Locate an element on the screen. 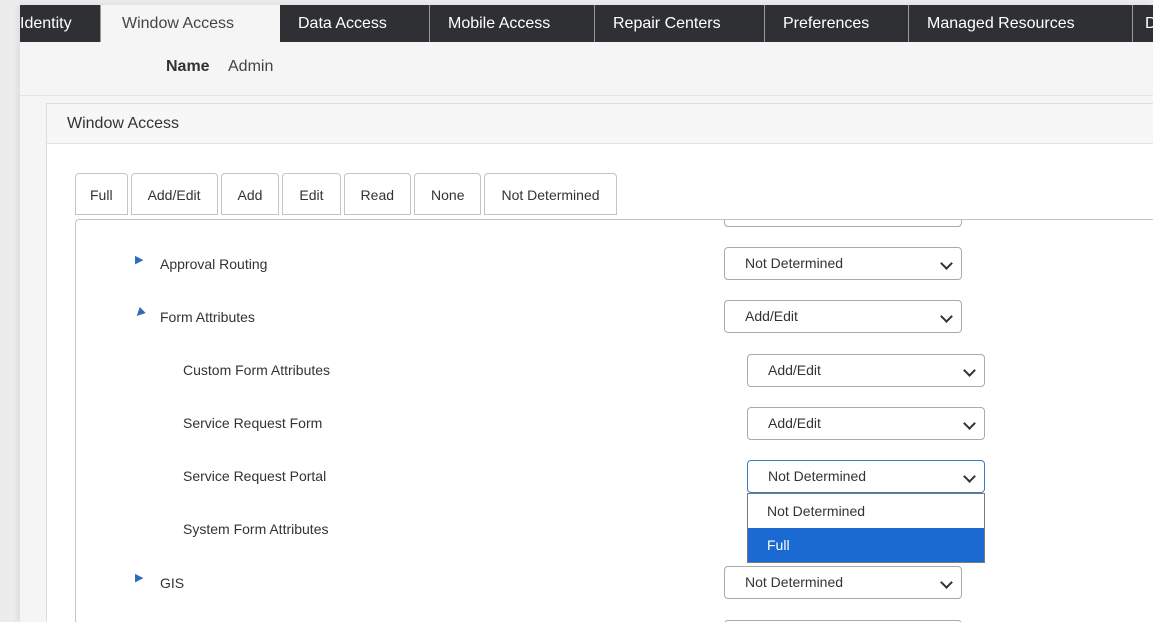 Image resolution: width=1153 pixels, height=622 pixels. custom-form-attributes-select-value: Add/Edit is located at coordinates (794, 370).